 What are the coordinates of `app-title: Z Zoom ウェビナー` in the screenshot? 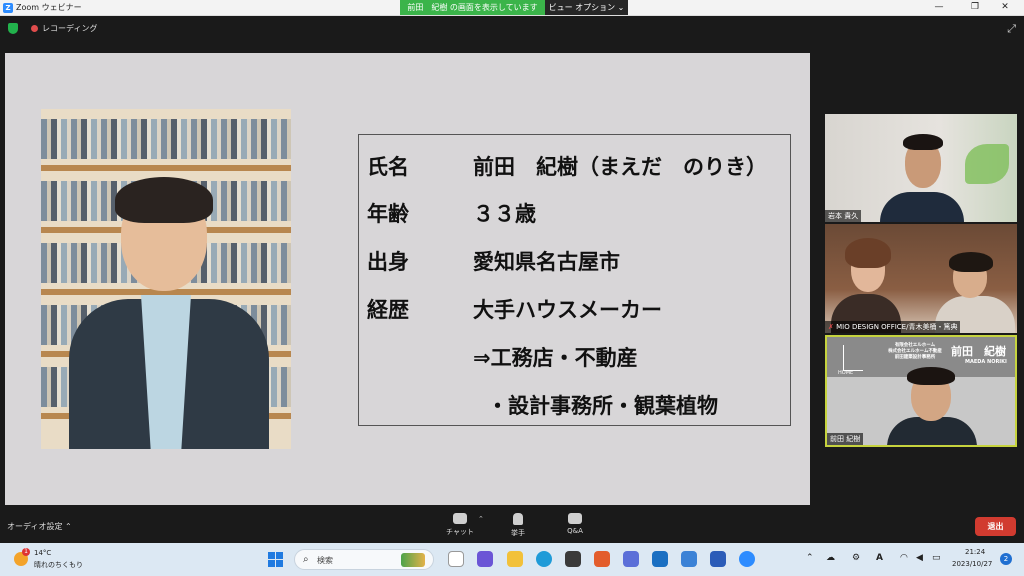 It's located at (42, 7).